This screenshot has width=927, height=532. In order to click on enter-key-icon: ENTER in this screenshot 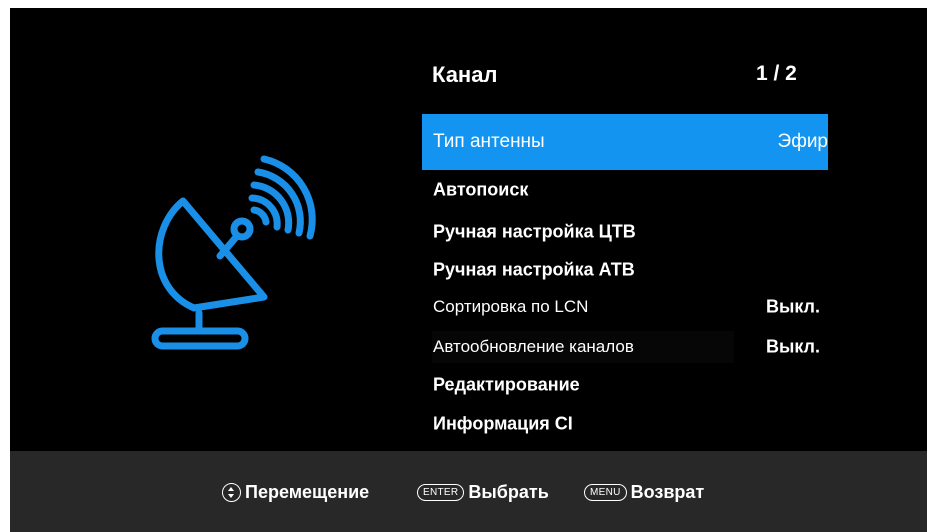, I will do `click(441, 492)`.